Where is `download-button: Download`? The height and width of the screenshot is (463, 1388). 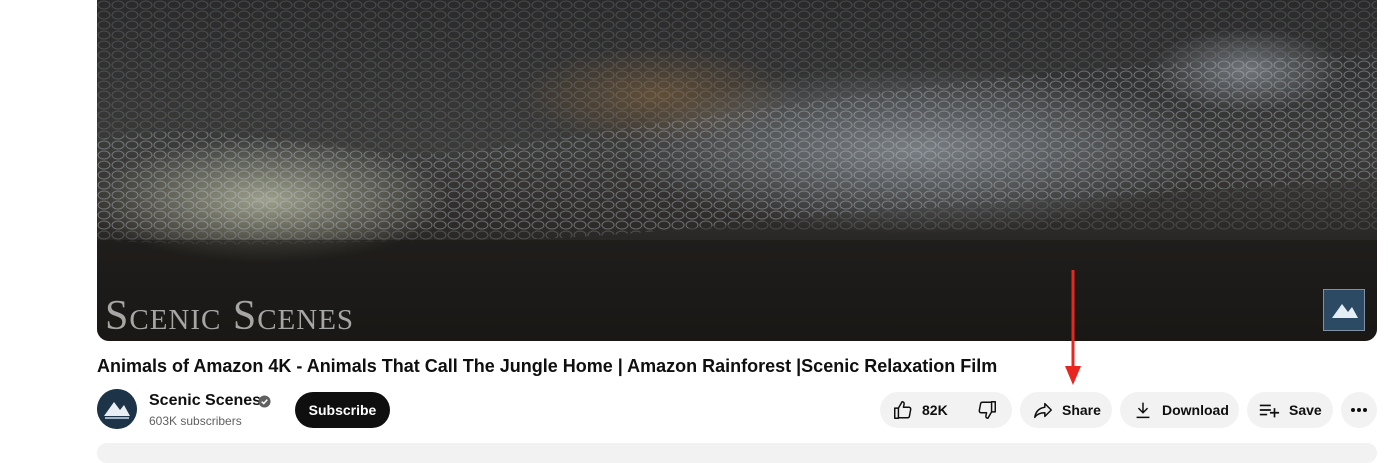 download-button: Download is located at coordinates (1179, 410).